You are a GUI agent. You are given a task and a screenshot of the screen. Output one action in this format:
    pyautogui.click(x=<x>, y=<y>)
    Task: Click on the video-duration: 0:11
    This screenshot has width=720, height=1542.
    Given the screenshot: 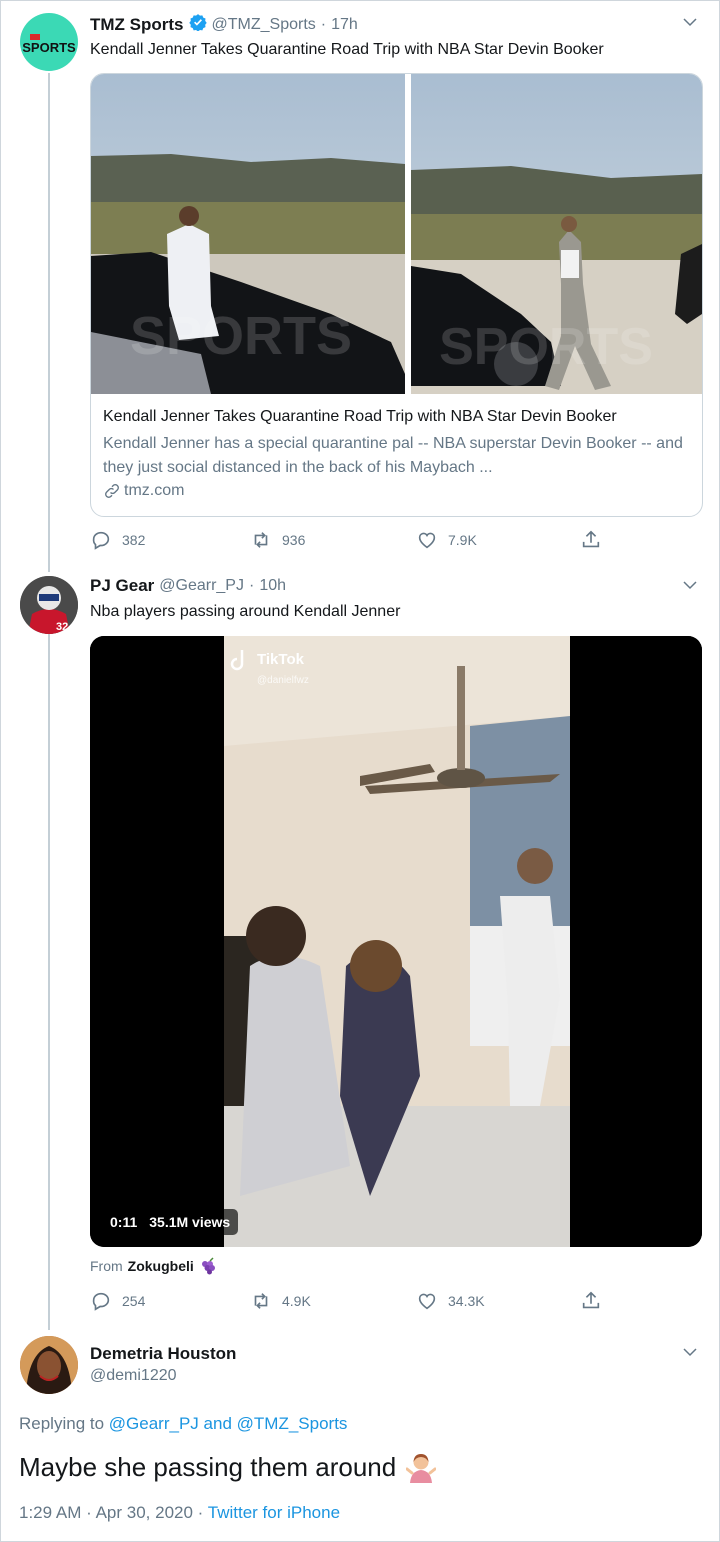 What is the action you would take?
    pyautogui.click(x=124, y=1222)
    